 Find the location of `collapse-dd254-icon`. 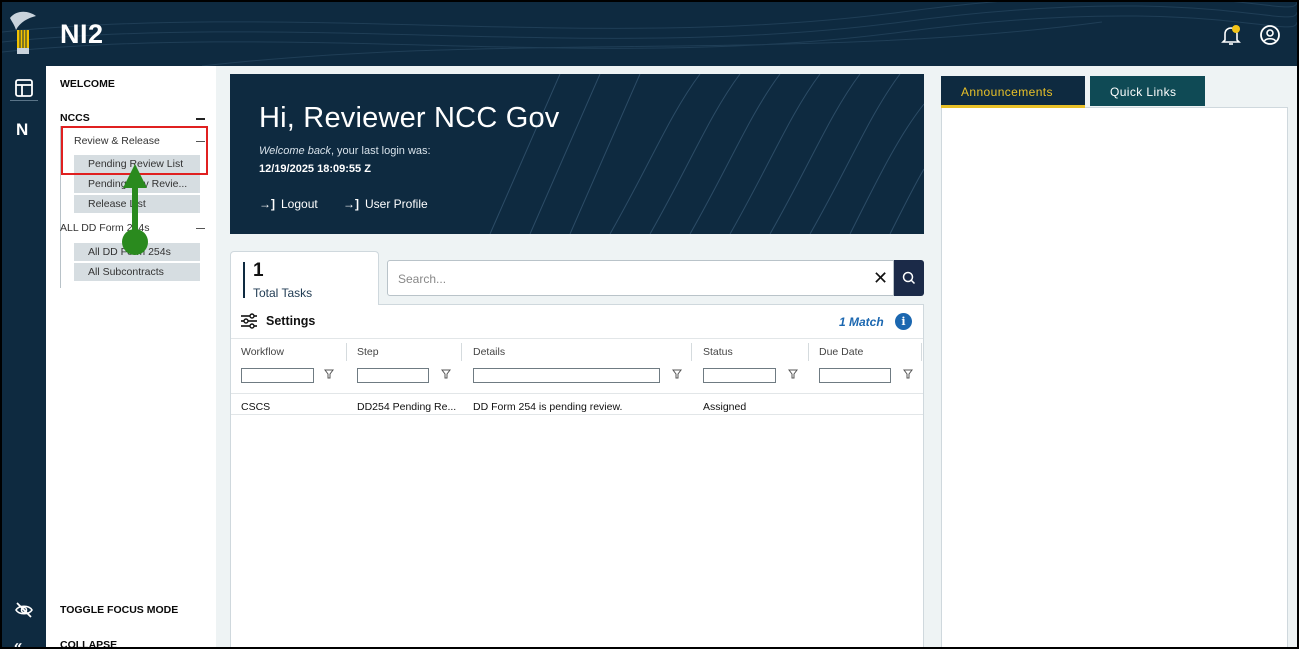

collapse-dd254-icon is located at coordinates (200, 228).